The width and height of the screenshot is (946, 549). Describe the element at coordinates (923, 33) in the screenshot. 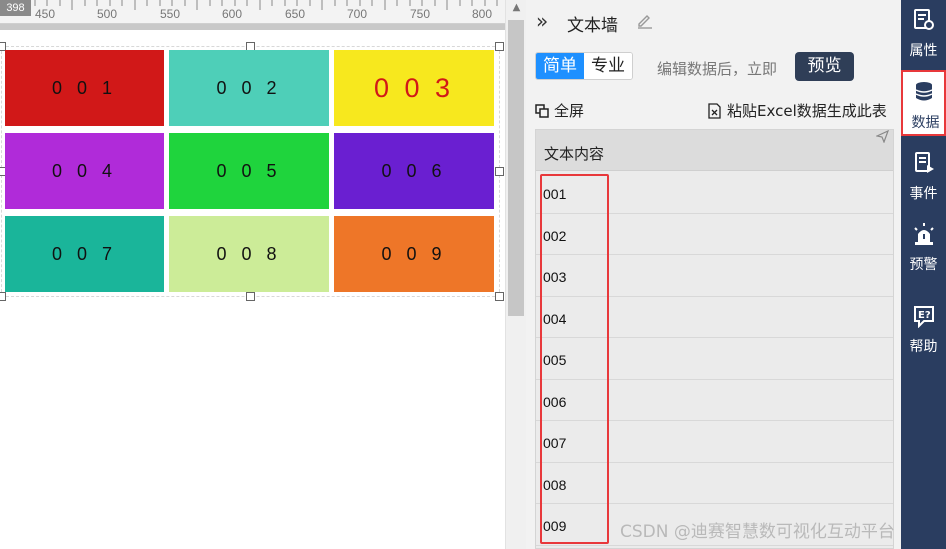

I see `toolbar-item-attributes: 属性` at that location.